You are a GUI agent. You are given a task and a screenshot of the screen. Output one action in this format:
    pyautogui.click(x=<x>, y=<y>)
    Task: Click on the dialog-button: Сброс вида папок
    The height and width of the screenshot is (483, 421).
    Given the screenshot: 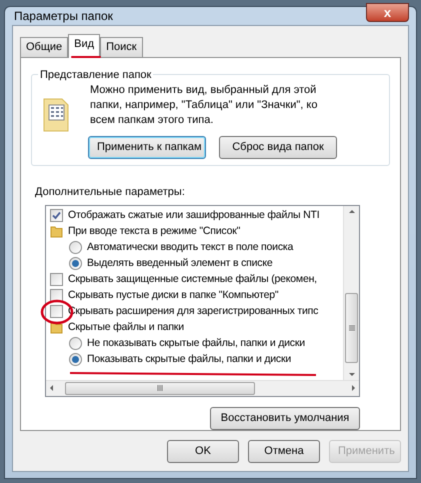 What is the action you would take?
    pyautogui.click(x=278, y=147)
    